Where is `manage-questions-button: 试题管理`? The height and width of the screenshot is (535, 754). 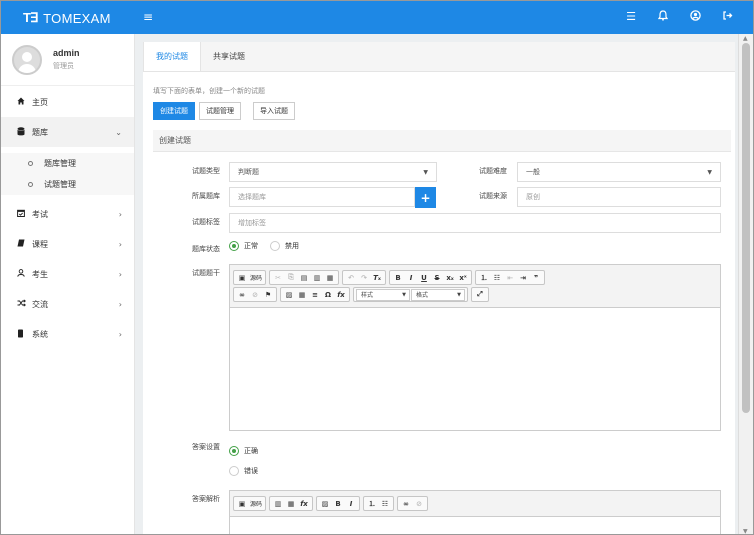 manage-questions-button: 试题管理 is located at coordinates (220, 111).